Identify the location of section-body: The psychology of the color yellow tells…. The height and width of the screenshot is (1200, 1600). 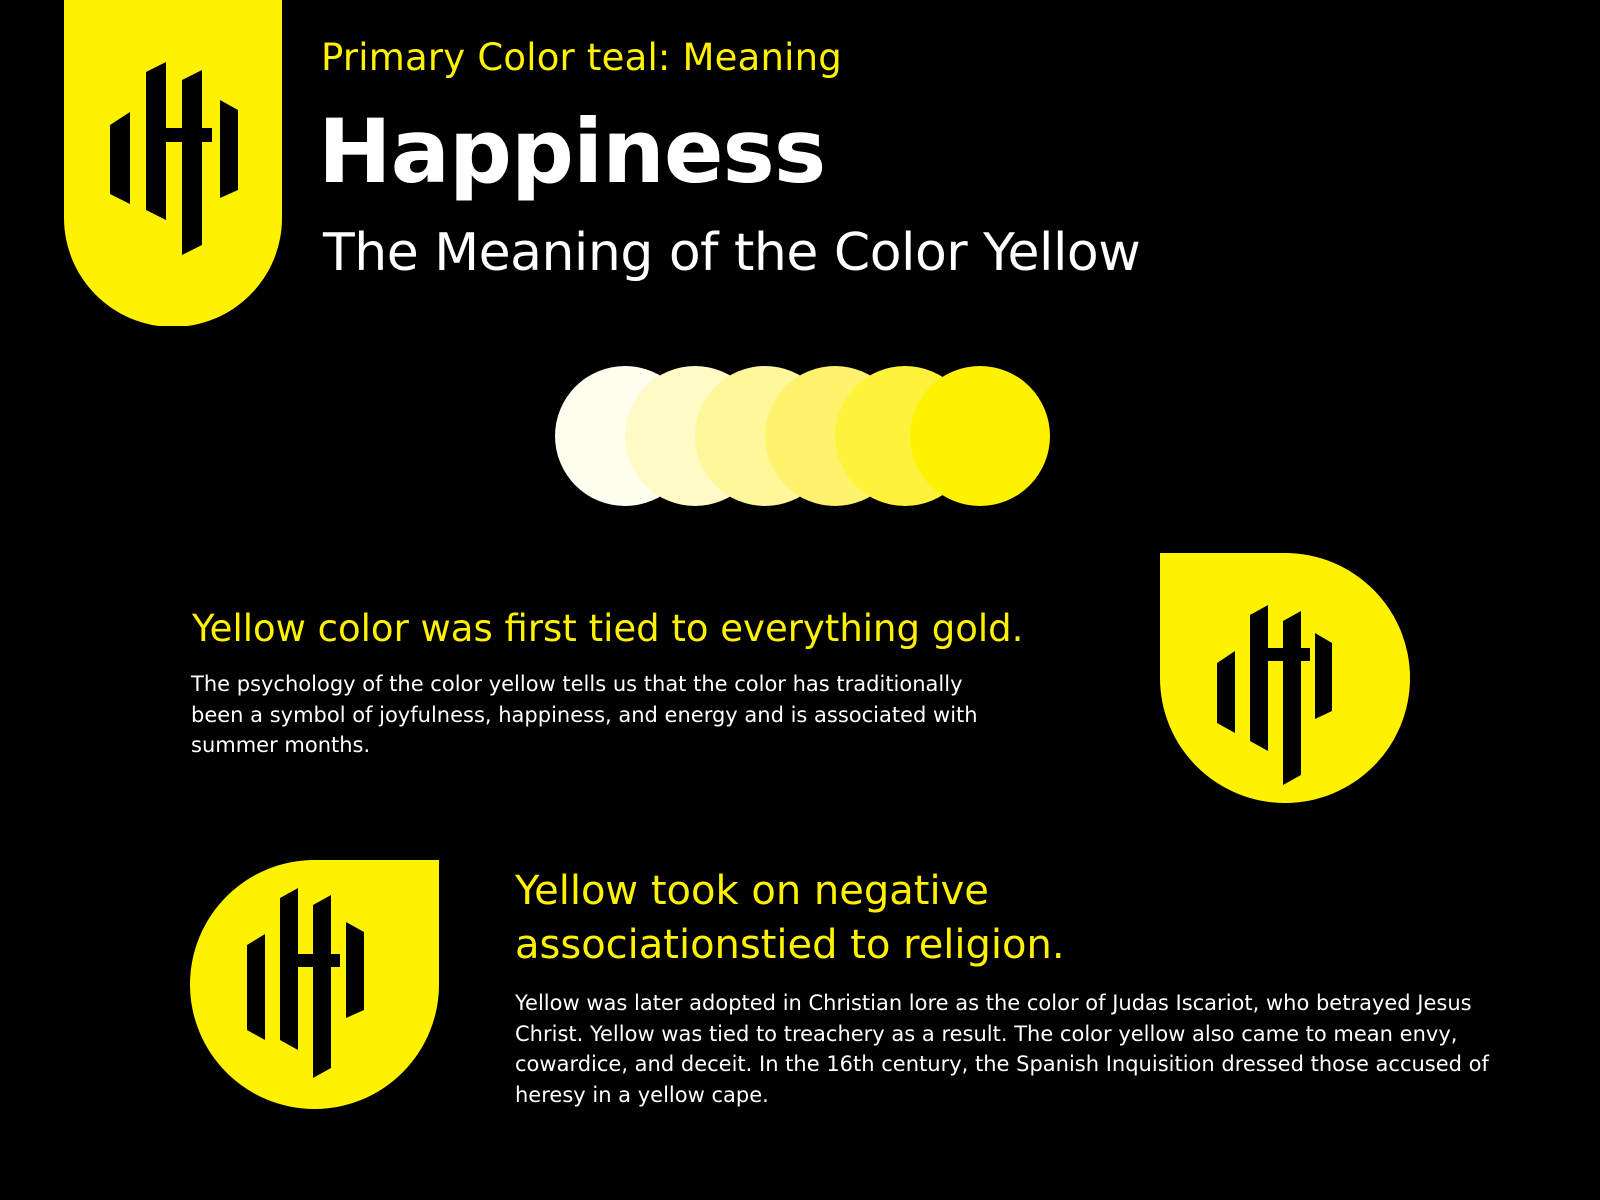
(584, 714).